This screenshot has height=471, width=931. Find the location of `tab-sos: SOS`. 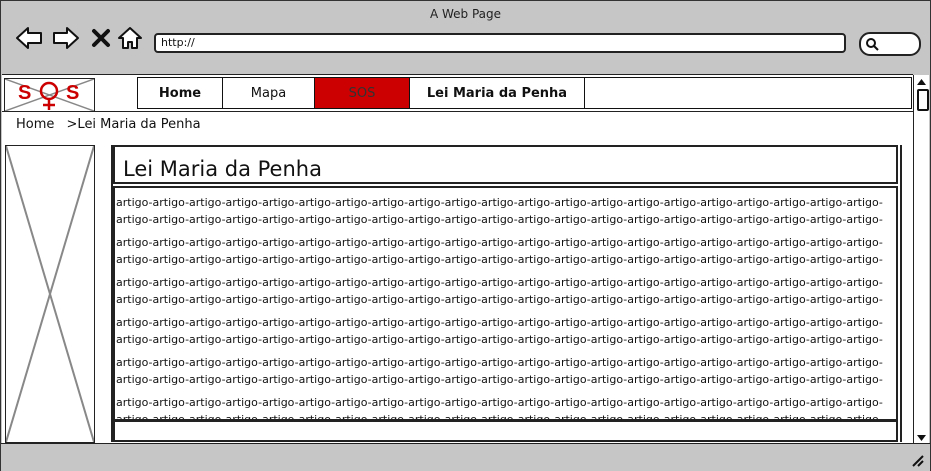

tab-sos: SOS is located at coordinates (362, 93).